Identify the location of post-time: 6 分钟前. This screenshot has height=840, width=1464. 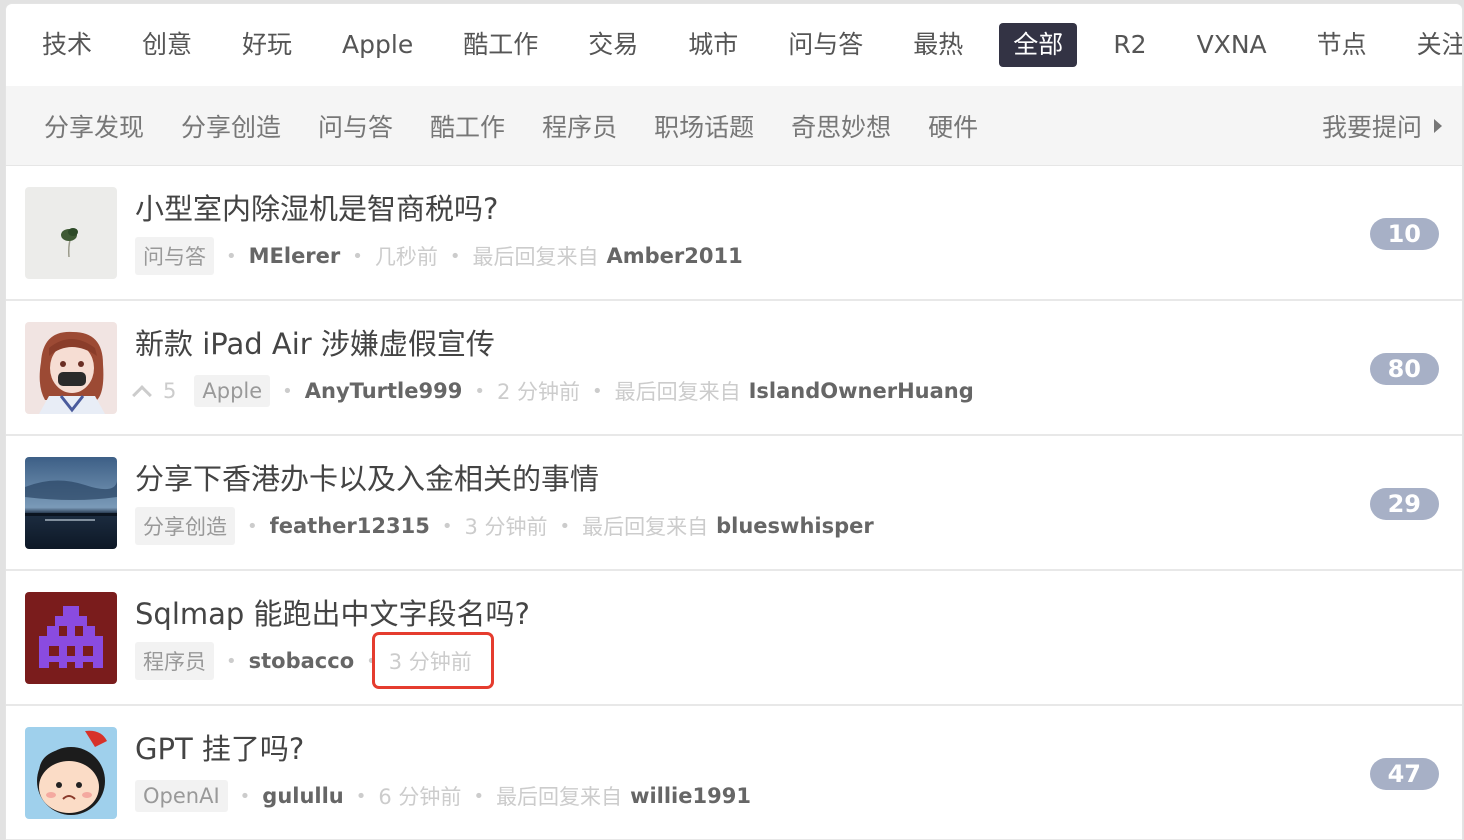
(420, 797).